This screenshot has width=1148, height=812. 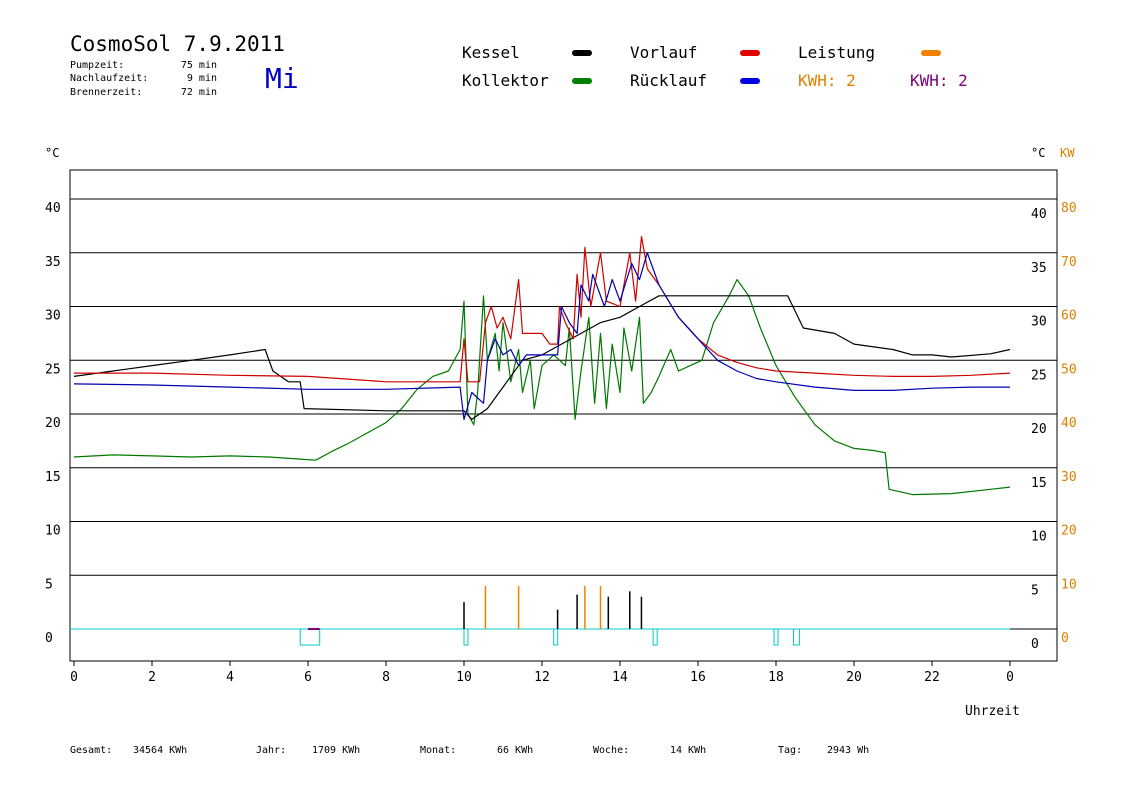 What do you see at coordinates (1039, 483) in the screenshot?
I see `y-tick-right-15: 15` at bounding box center [1039, 483].